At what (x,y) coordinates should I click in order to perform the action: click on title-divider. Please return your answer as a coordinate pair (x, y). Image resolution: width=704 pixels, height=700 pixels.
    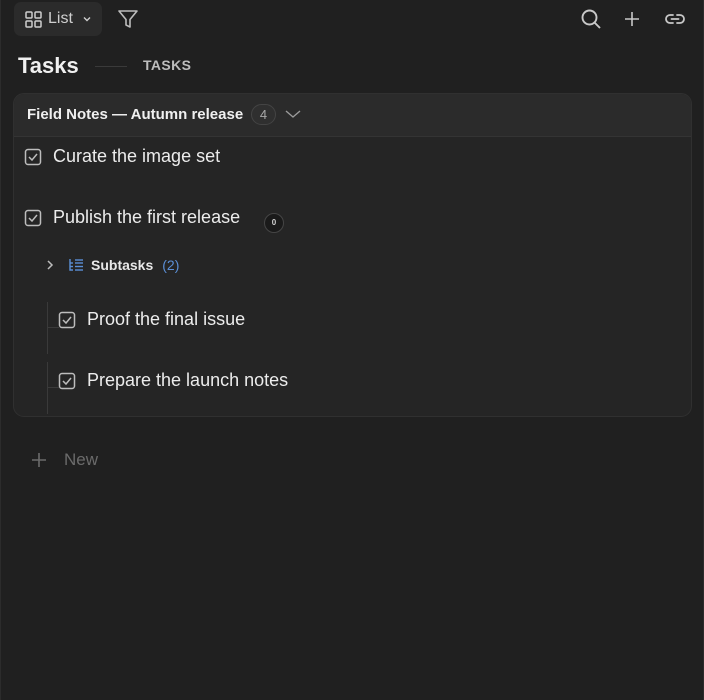
    Looking at the image, I should click on (111, 66).